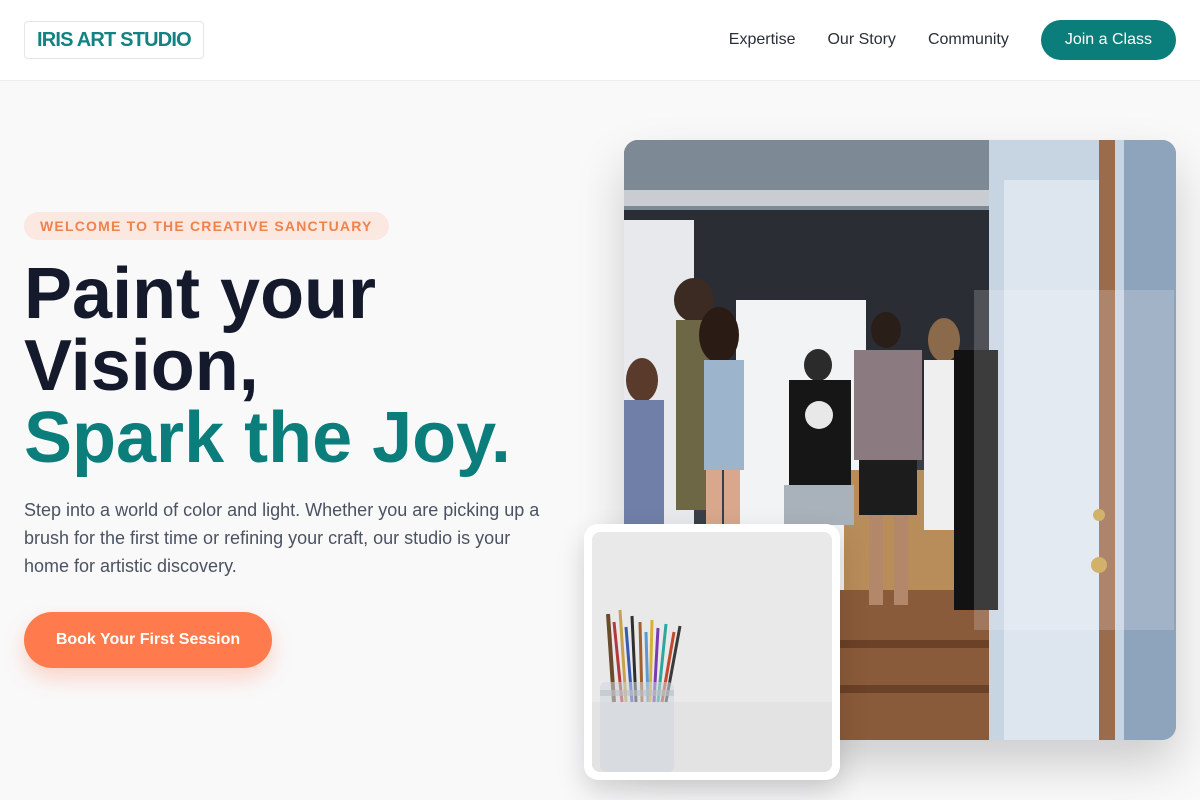  I want to click on paintbrush-jar-photo, so click(712, 652).